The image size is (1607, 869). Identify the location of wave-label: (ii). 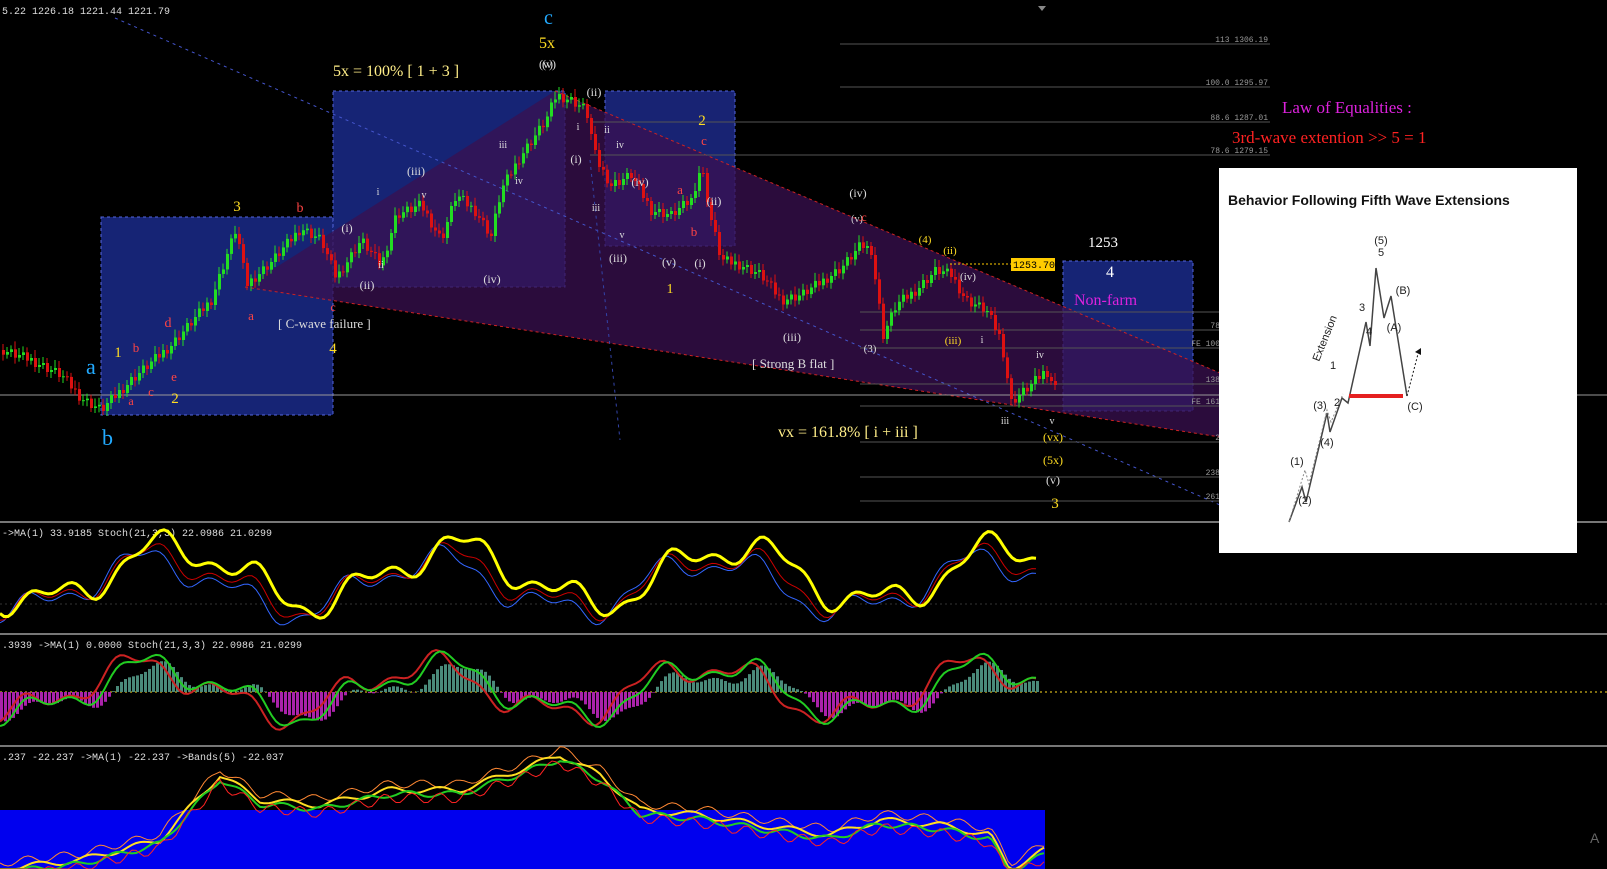
(950, 251).